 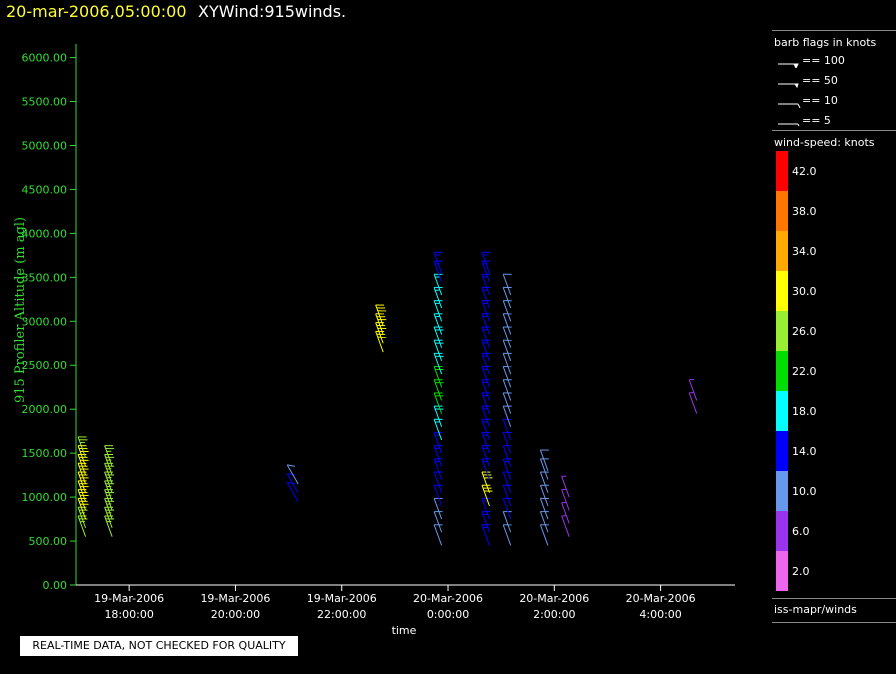 What do you see at coordinates (341, 614) in the screenshot?
I see `x-tick-label-time: 22:00:00` at bounding box center [341, 614].